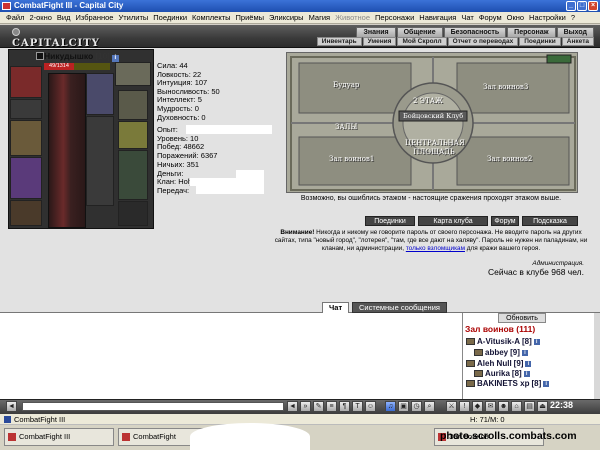 Image resolution: width=600 pixels, height=450 pixels. What do you see at coordinates (133, 213) in the screenshot?
I see `boots-slot` at bounding box center [133, 213].